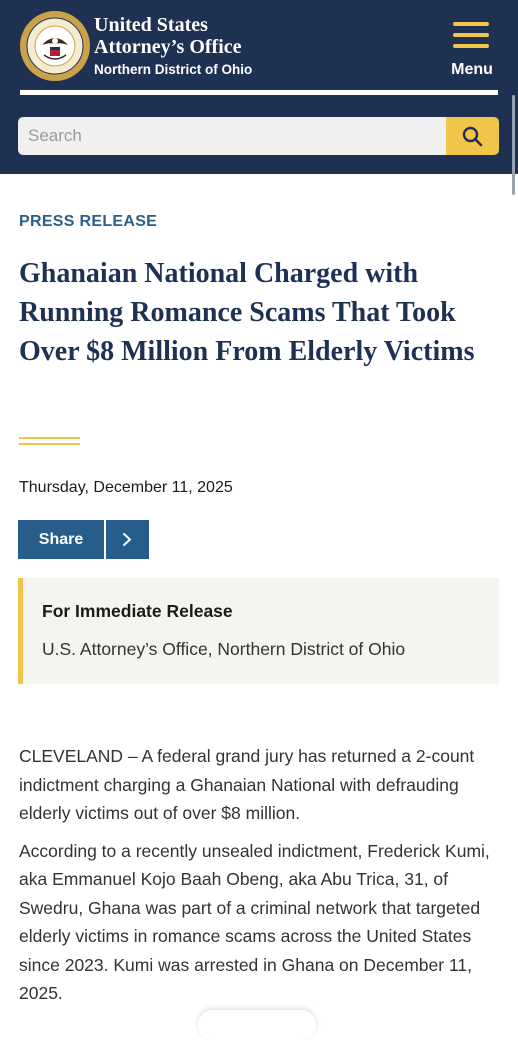 The height and width of the screenshot is (1040, 518). Describe the element at coordinates (88, 221) in the screenshot. I see `content-type-label: PRESS RELEASE` at that location.